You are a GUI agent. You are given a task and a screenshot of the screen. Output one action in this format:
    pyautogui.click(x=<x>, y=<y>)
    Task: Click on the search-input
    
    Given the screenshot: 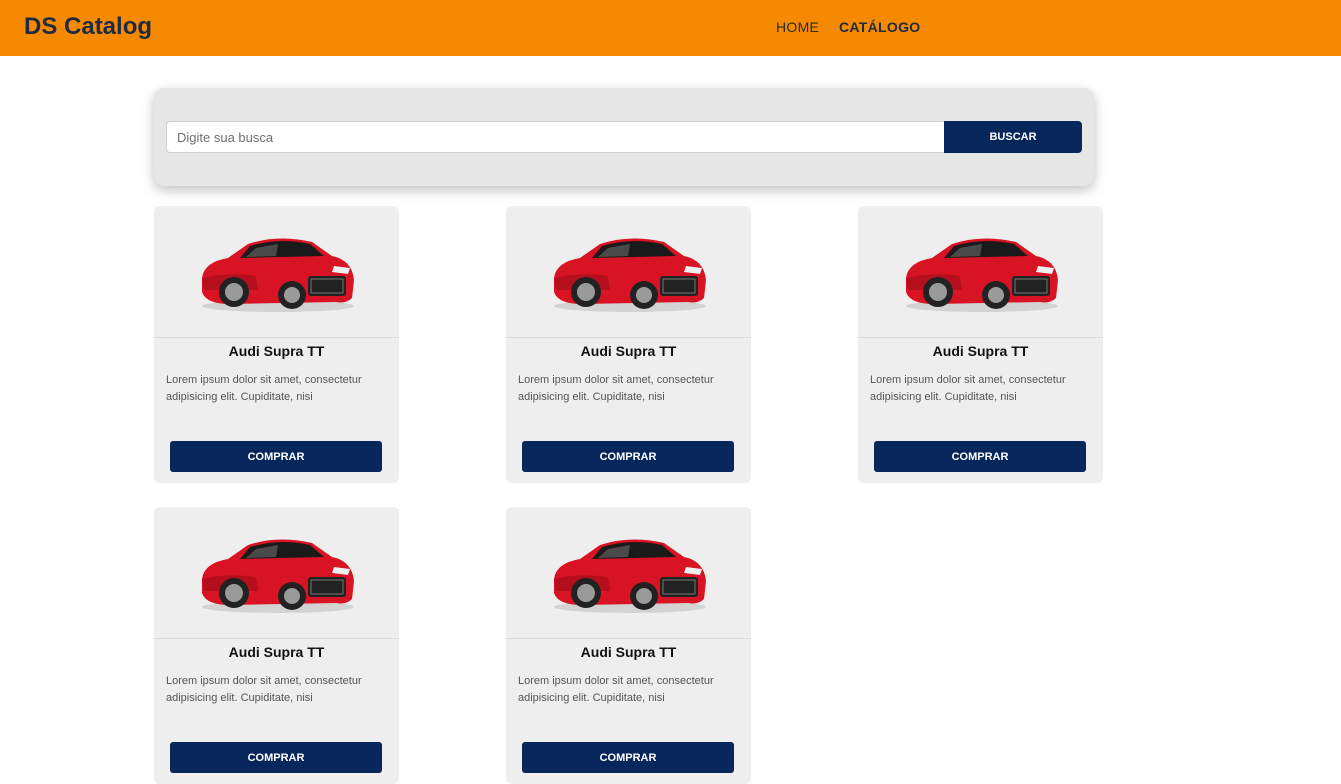 What is the action you would take?
    pyautogui.click(x=556, y=137)
    